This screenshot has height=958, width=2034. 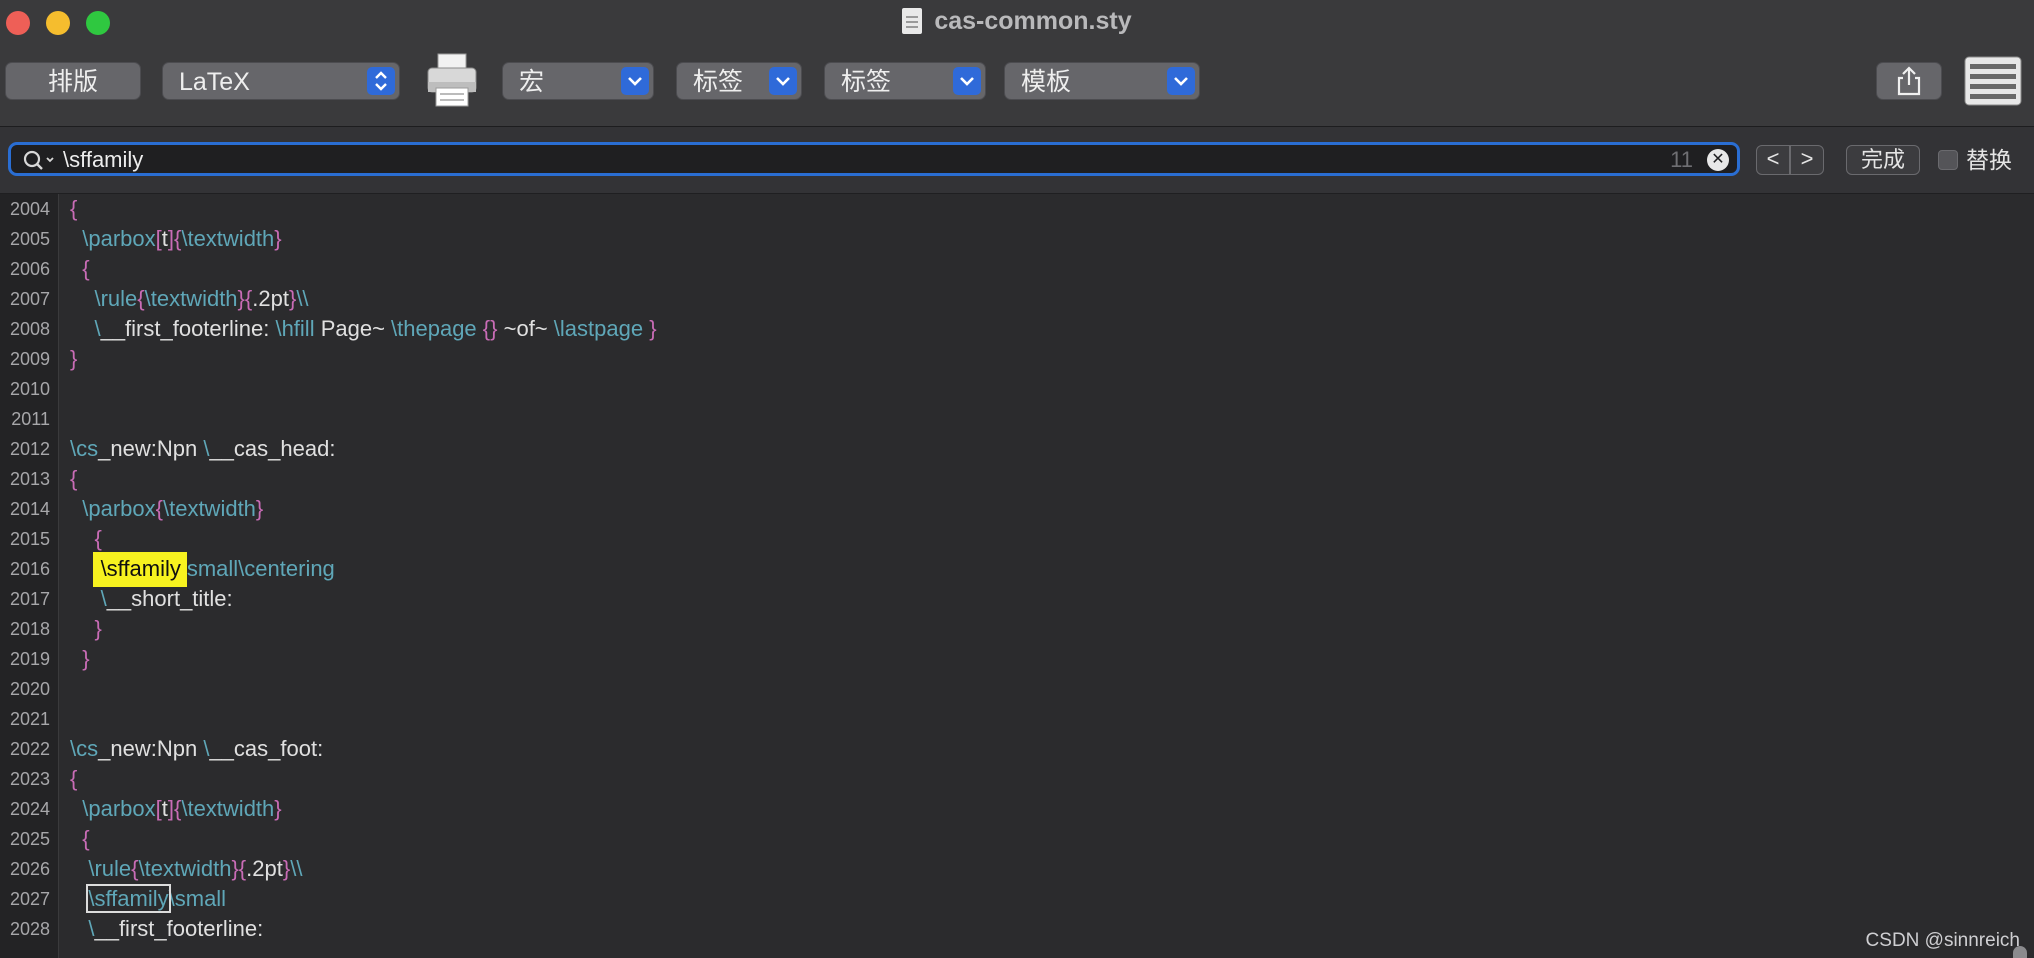 I want to click on template-select: 模板, so click(x=1102, y=81).